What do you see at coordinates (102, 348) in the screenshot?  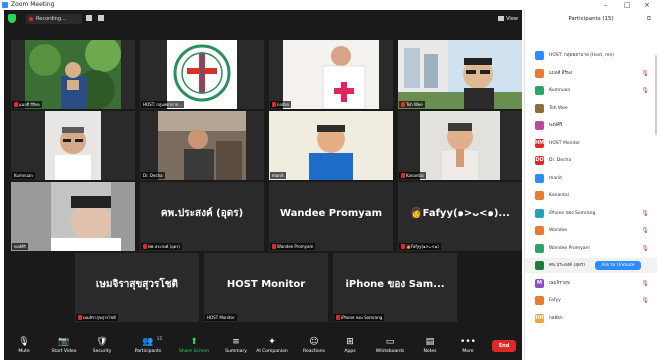 I see `shield-button: 🛡 Security` at bounding box center [102, 348].